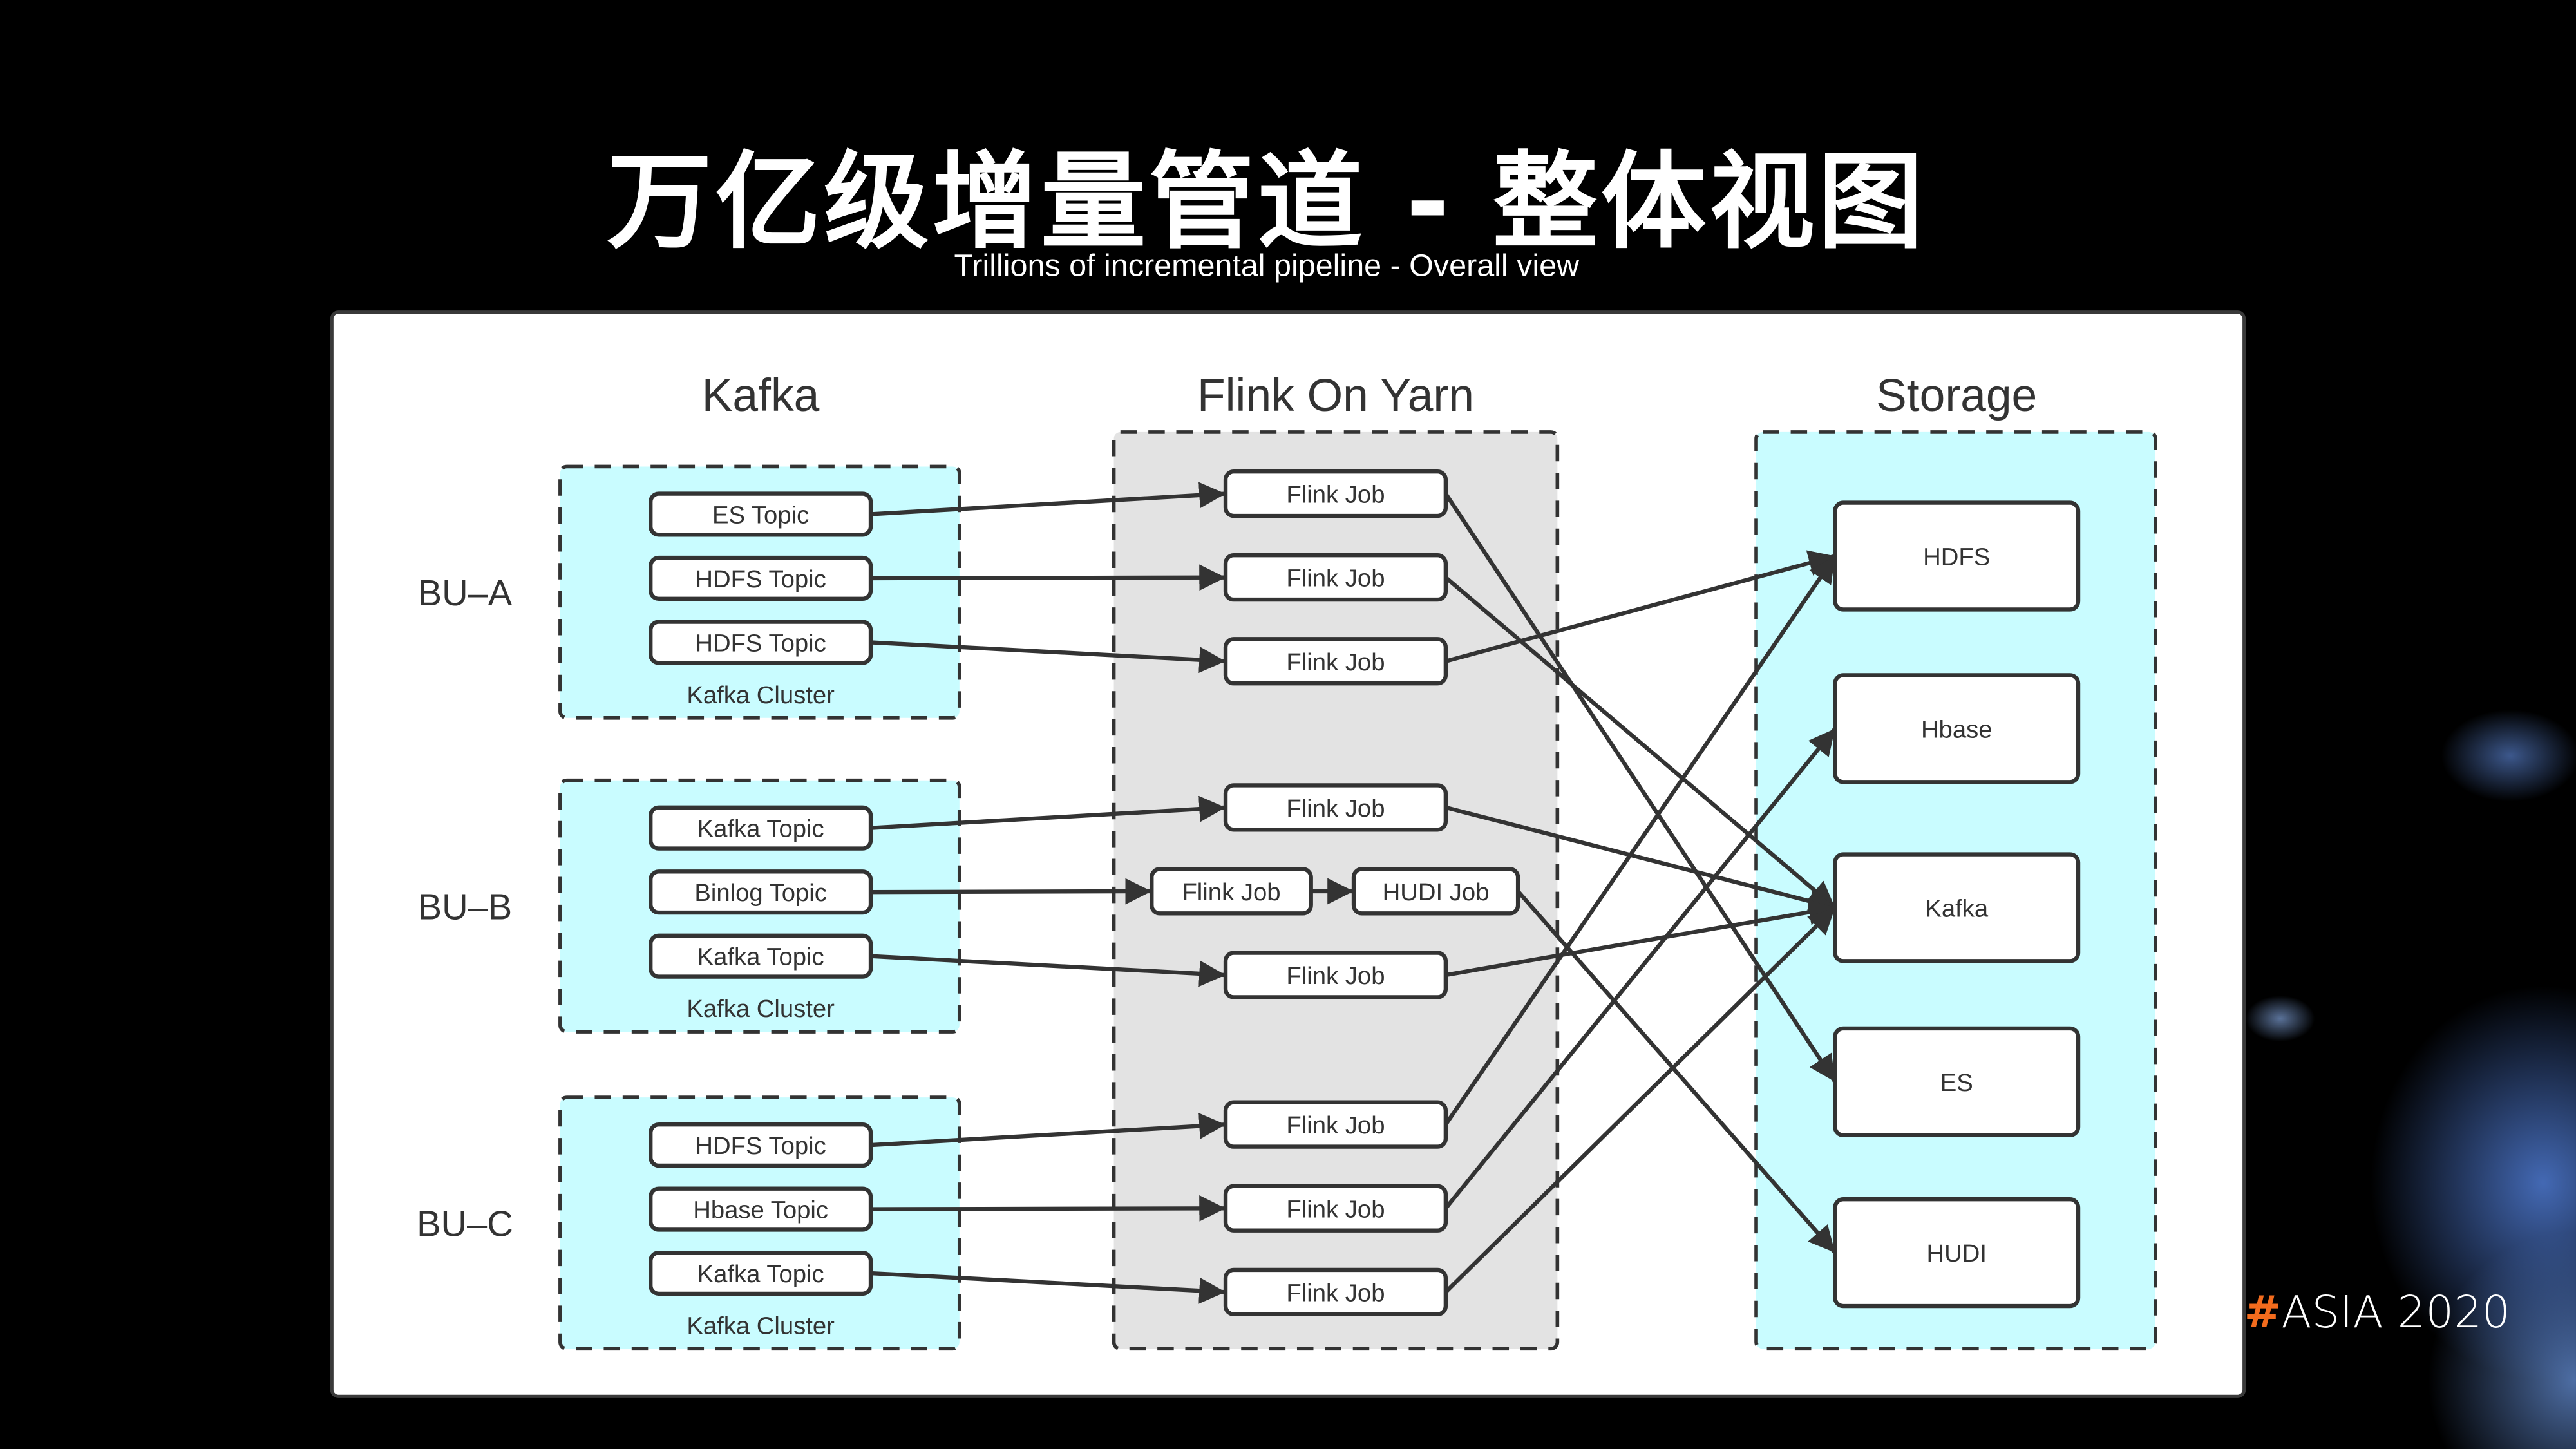  What do you see at coordinates (2263, 1314) in the screenshot?
I see `event-hash: #` at bounding box center [2263, 1314].